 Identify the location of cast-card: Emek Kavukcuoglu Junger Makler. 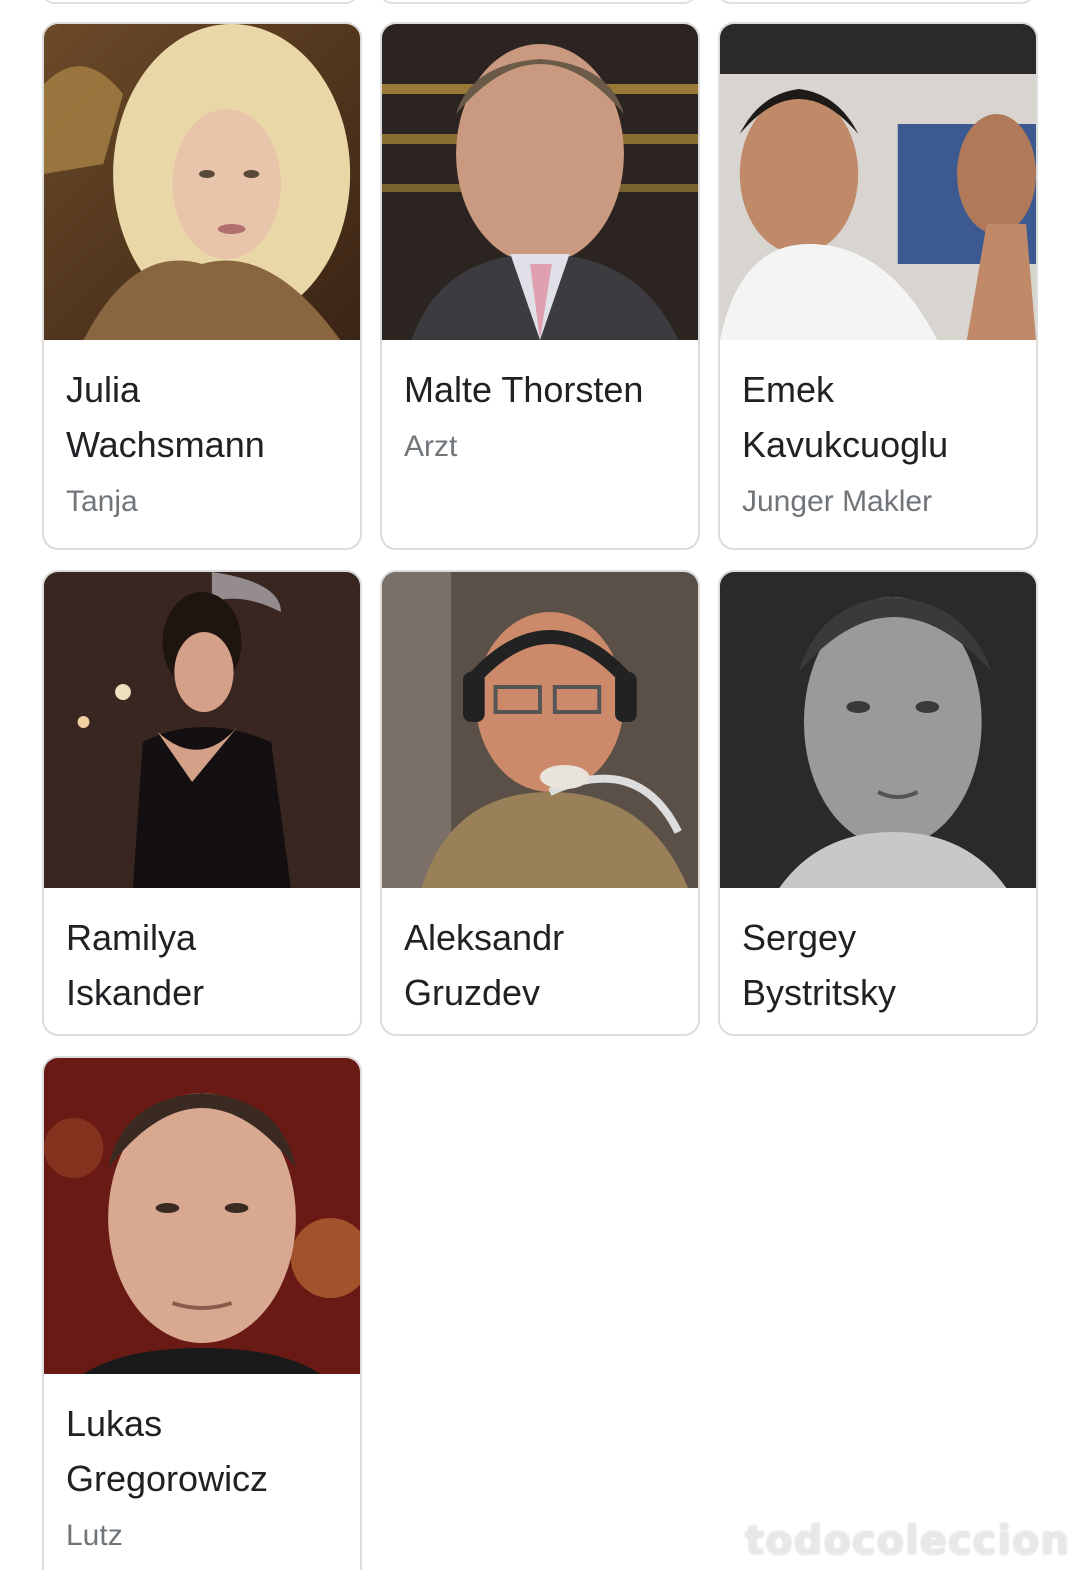
(878, 286).